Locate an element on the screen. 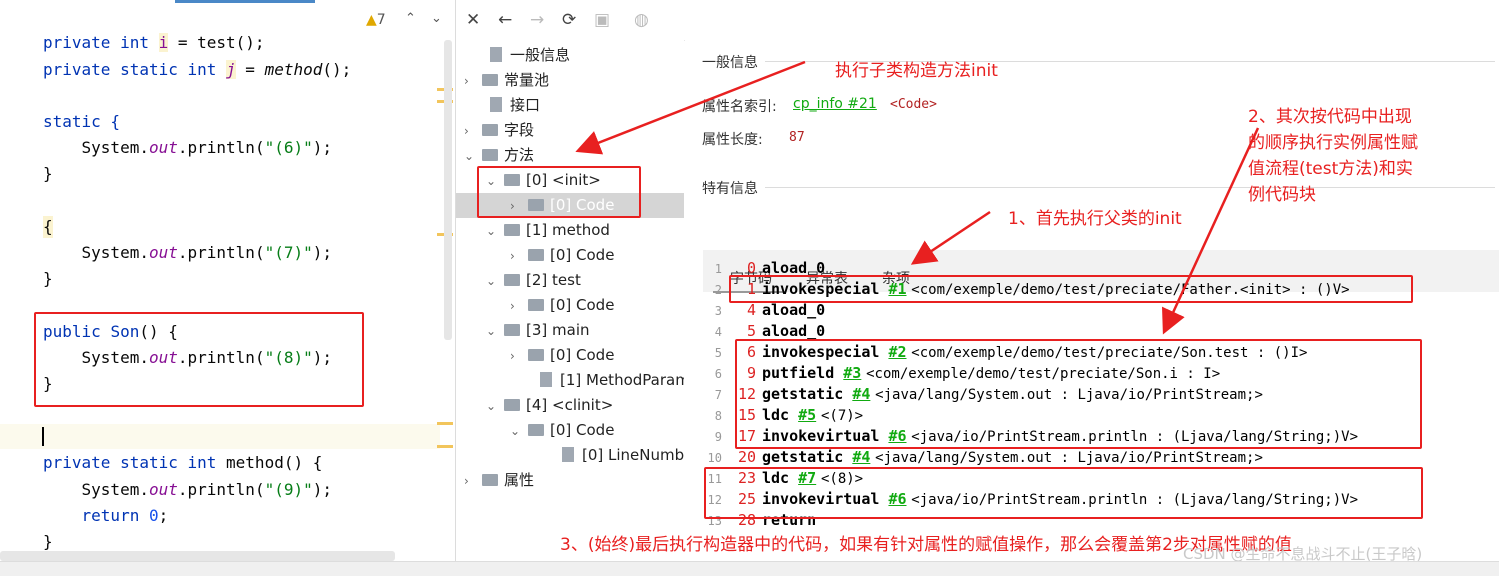 This screenshot has height=576, width=1499. status-bar is located at coordinates (749, 568).